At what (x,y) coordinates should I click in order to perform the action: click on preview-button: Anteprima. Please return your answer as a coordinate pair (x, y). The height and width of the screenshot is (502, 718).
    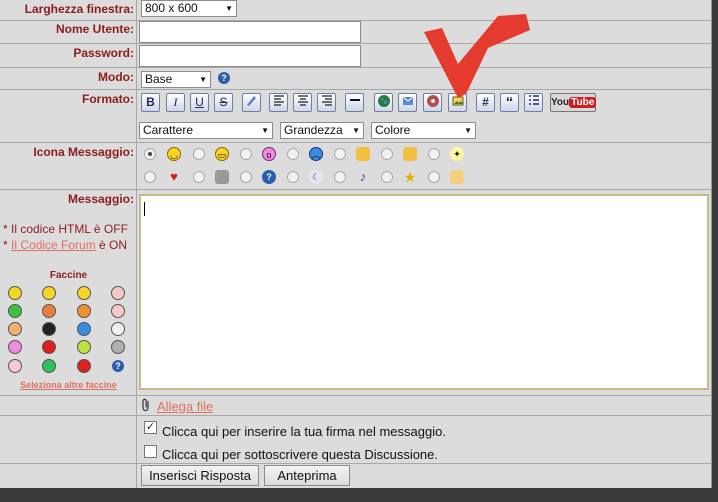
    Looking at the image, I should click on (307, 475).